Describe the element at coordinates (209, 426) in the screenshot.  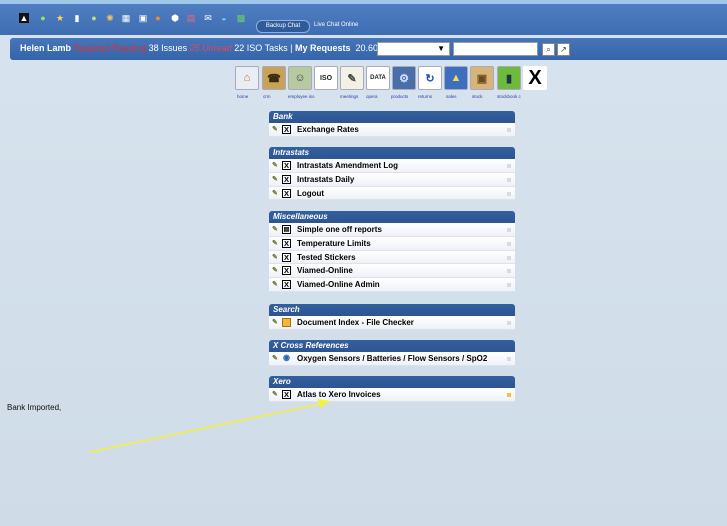
I see `annotation-arrow` at that location.